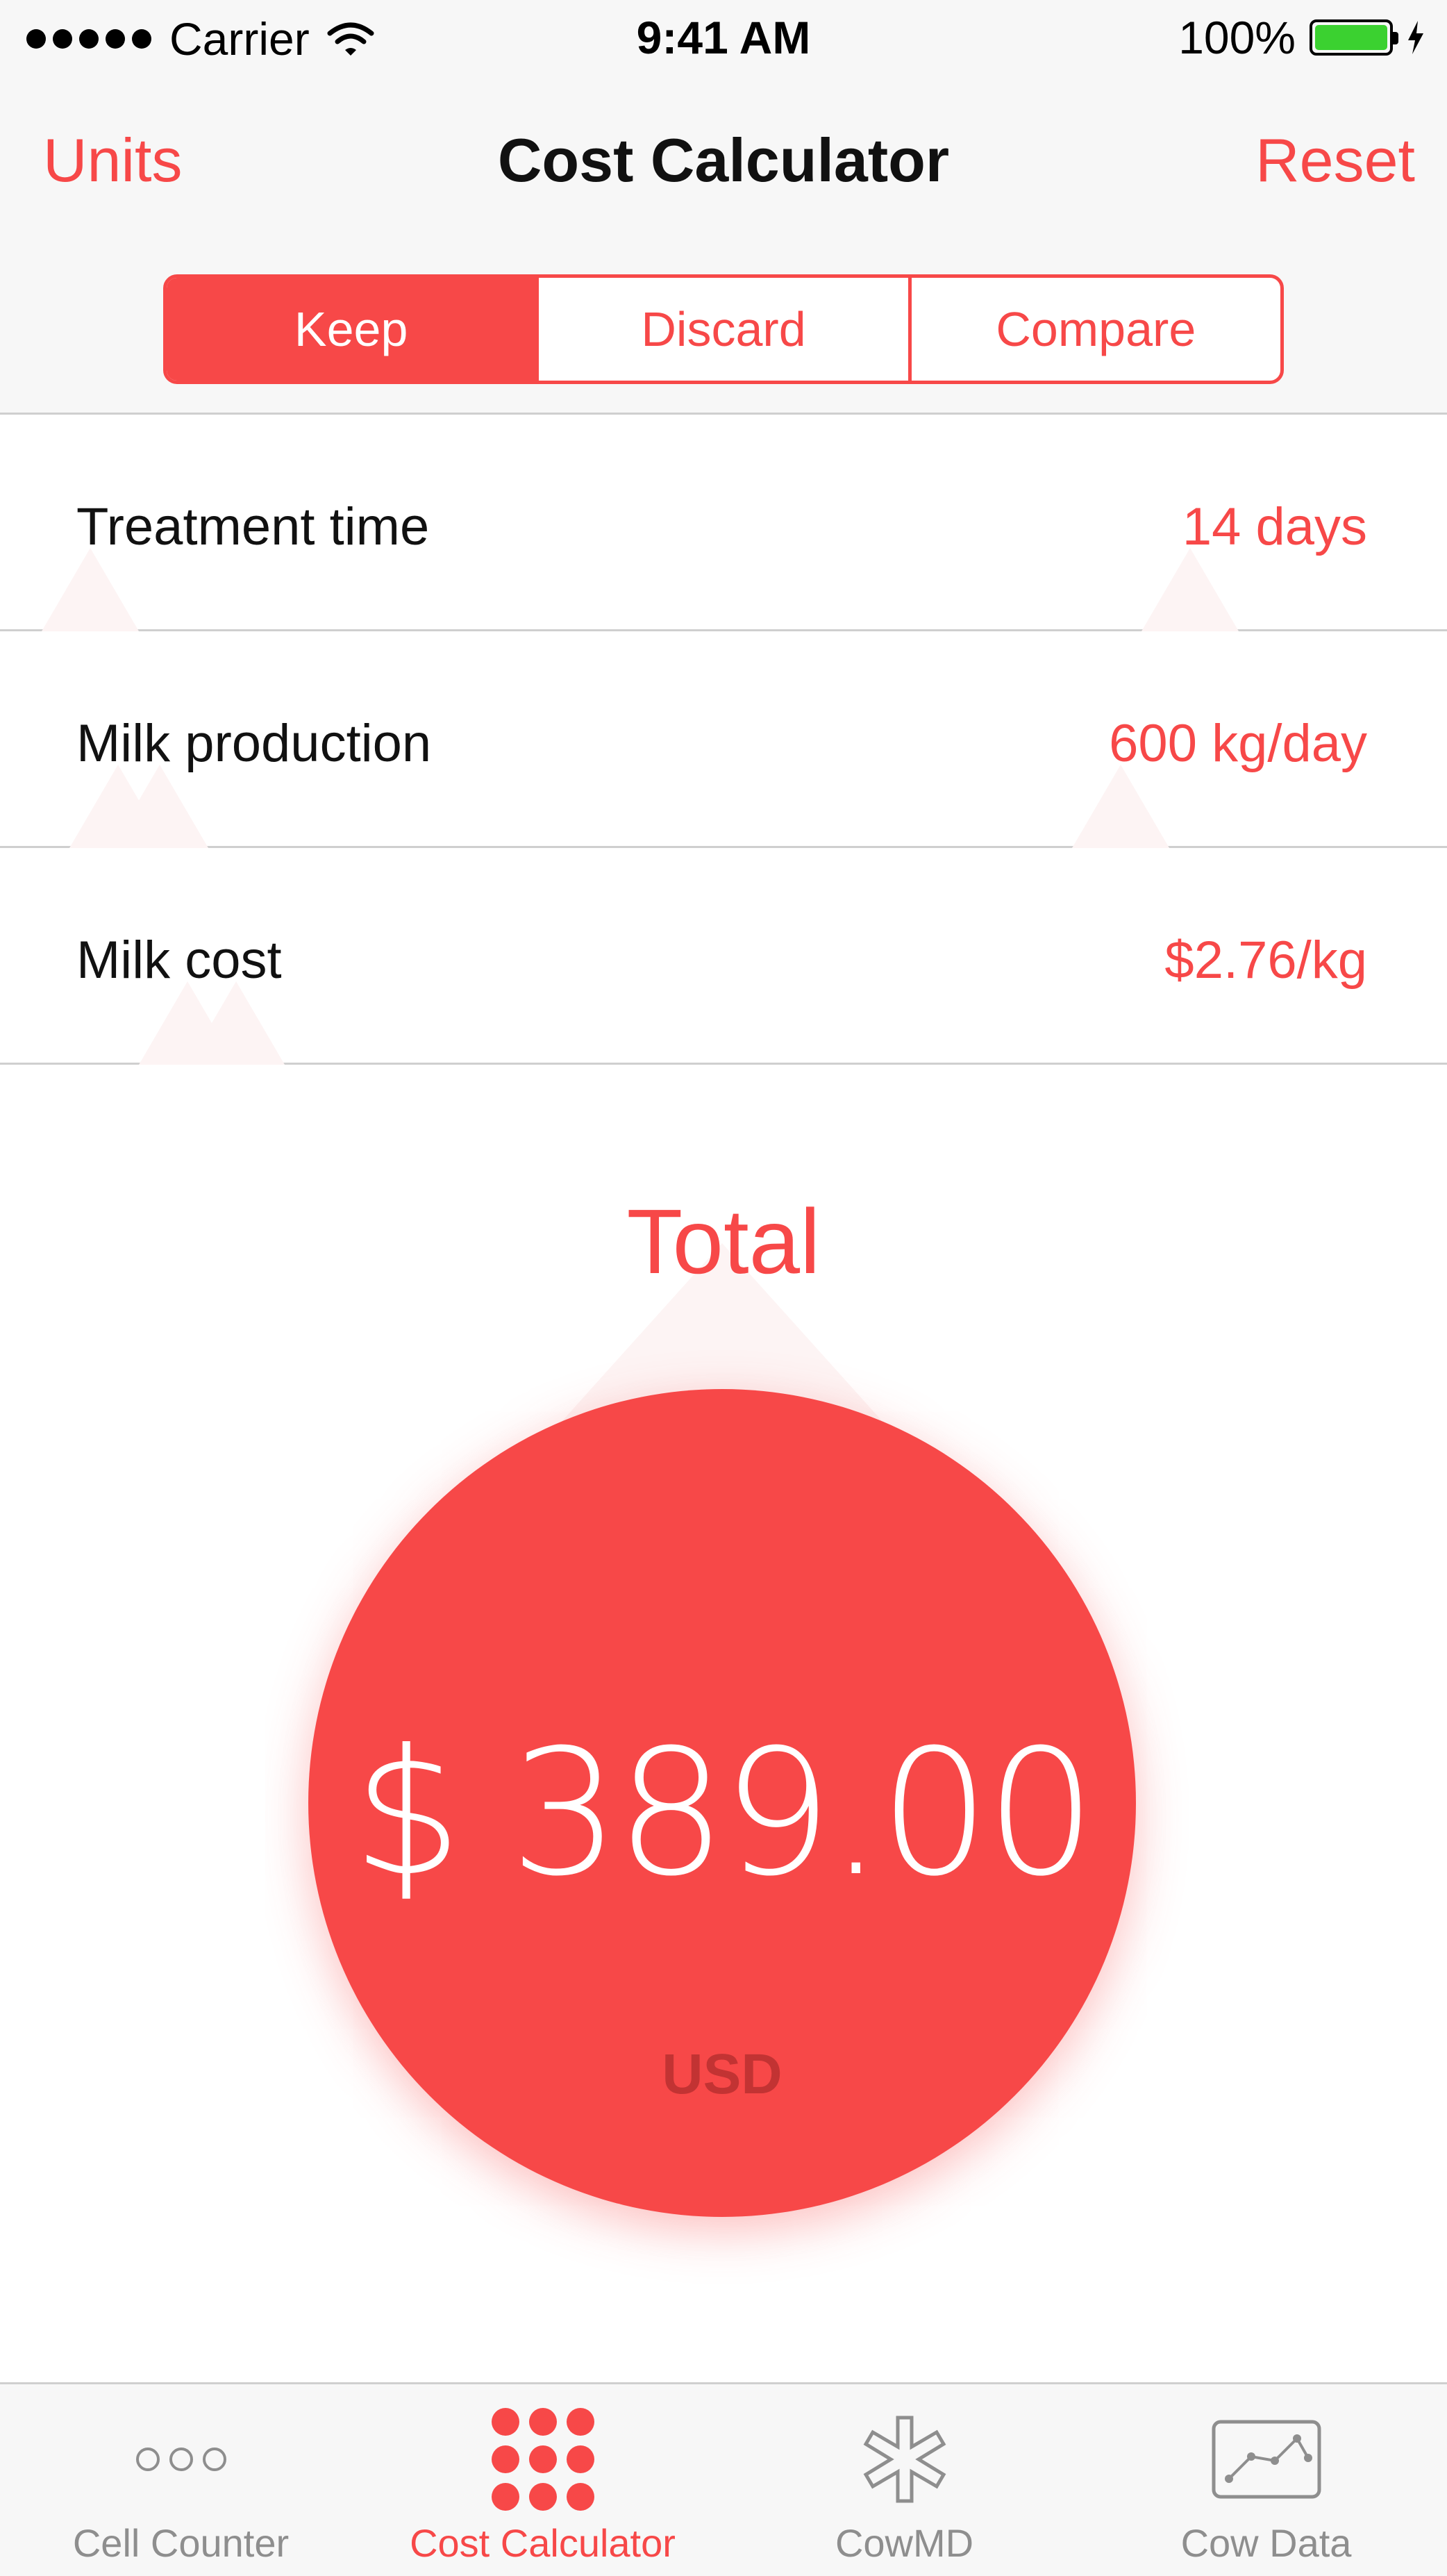 This screenshot has height=2576, width=1447. I want to click on treatment-time-row: Treatment time 14 days, so click(723, 523).